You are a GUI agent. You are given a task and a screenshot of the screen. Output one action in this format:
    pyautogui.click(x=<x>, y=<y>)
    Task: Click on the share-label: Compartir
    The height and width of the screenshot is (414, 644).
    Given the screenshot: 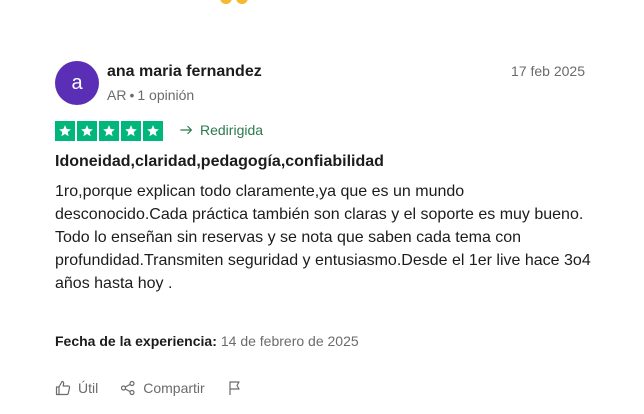 What is the action you would take?
    pyautogui.click(x=174, y=388)
    